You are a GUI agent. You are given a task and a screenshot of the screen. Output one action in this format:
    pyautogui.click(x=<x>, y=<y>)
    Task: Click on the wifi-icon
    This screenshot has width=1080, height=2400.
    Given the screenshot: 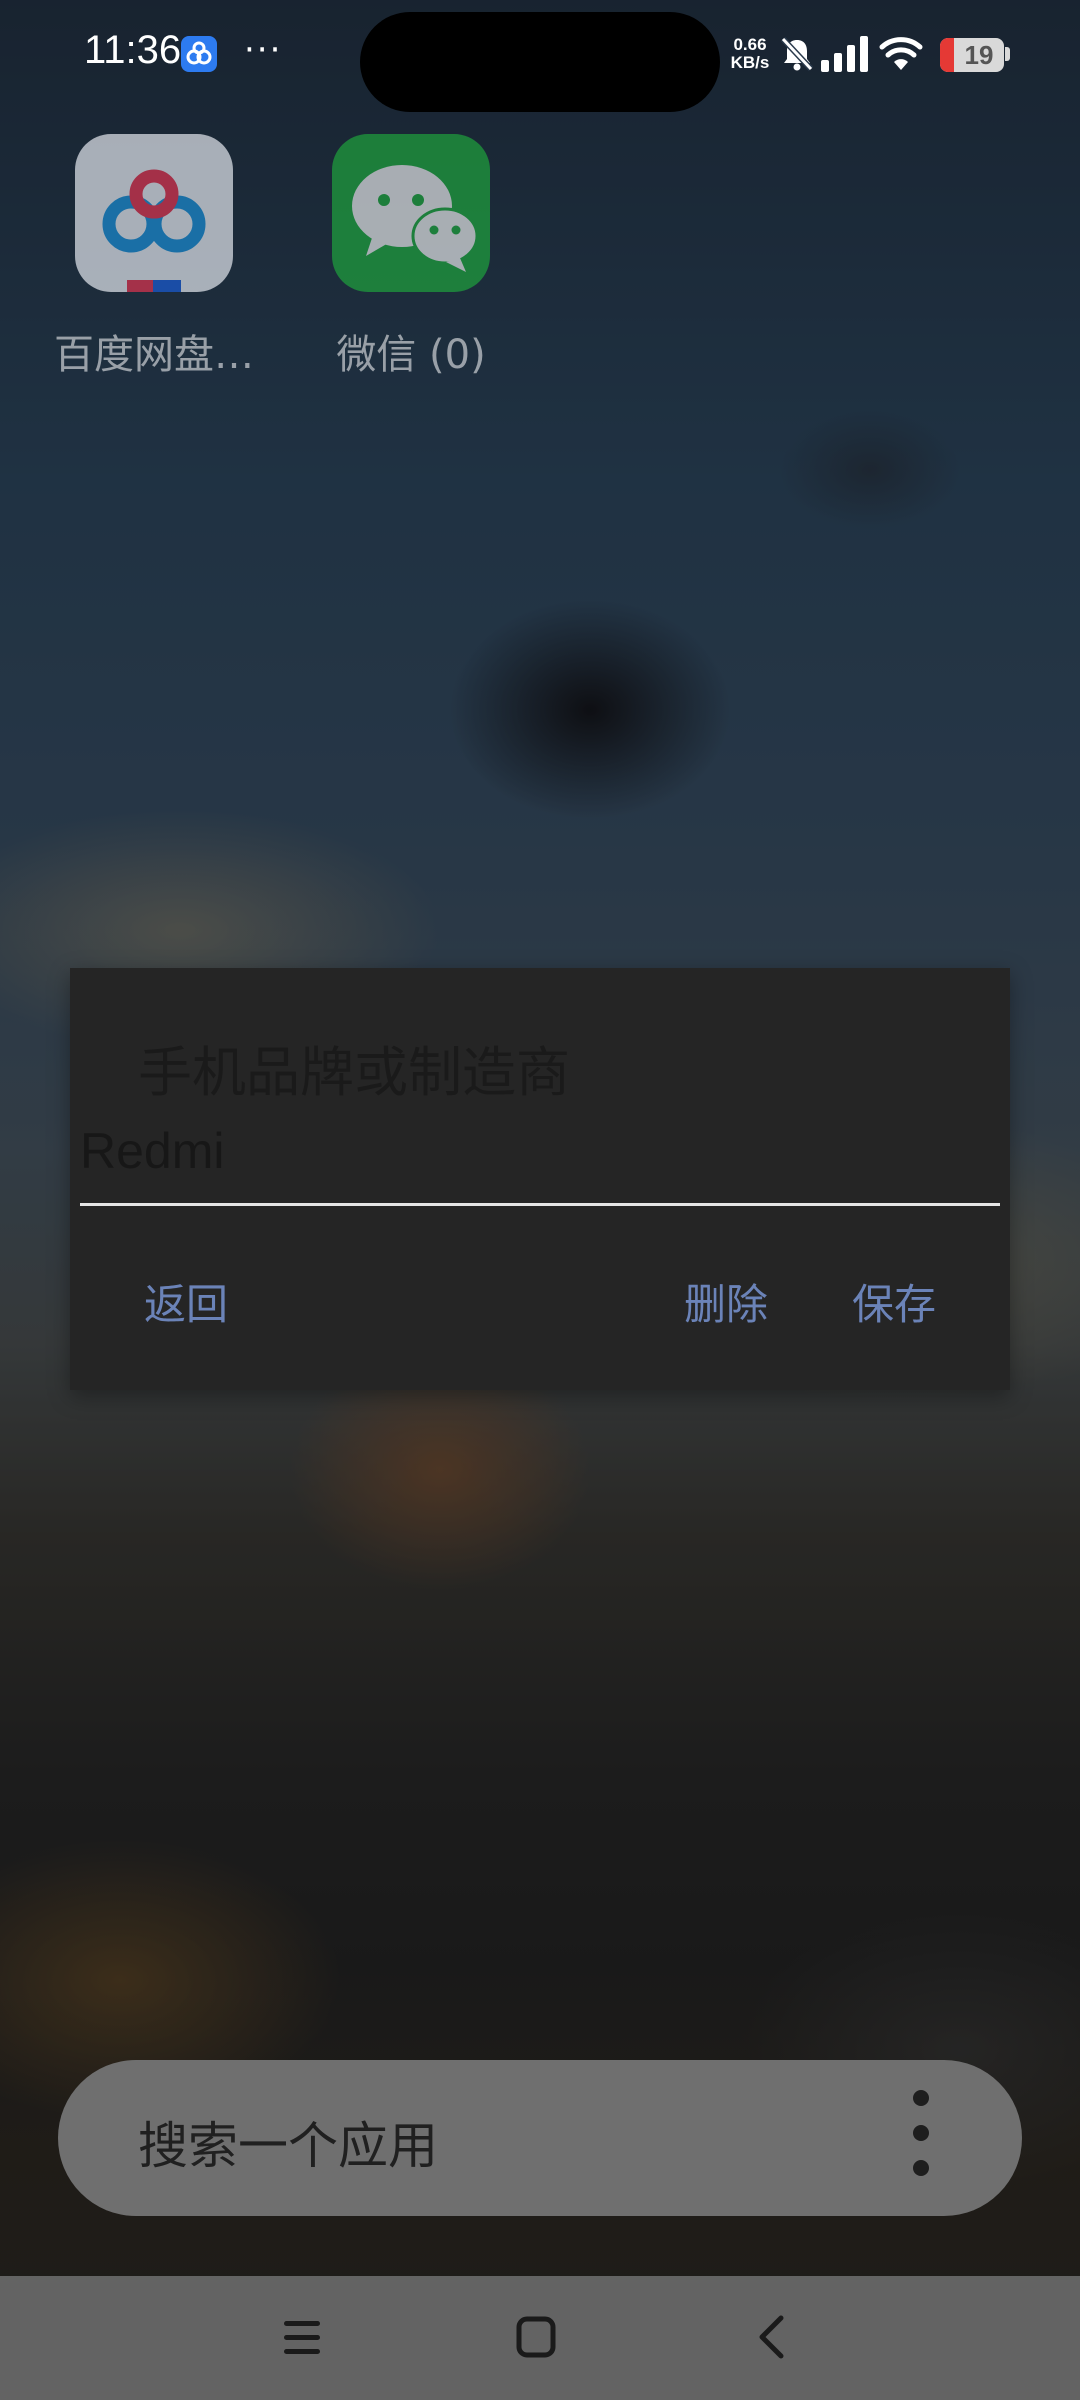 What is the action you would take?
    pyautogui.click(x=901, y=56)
    